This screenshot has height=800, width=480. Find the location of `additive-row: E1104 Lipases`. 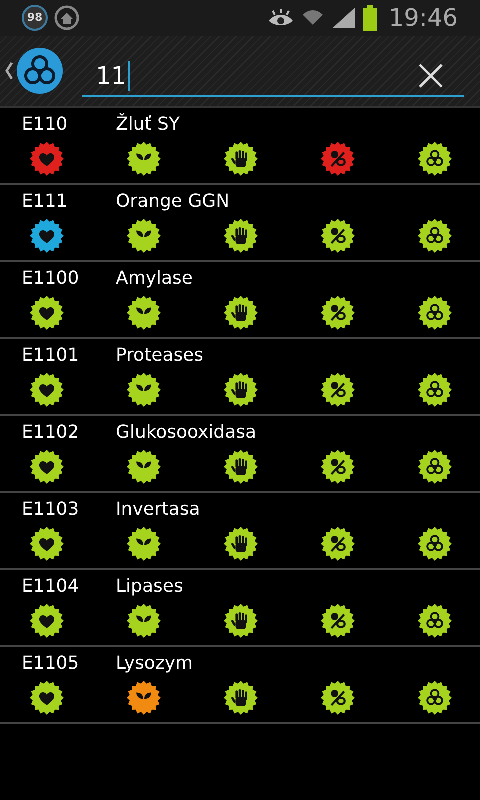

additive-row: E1104 Lipases is located at coordinates (240, 608).